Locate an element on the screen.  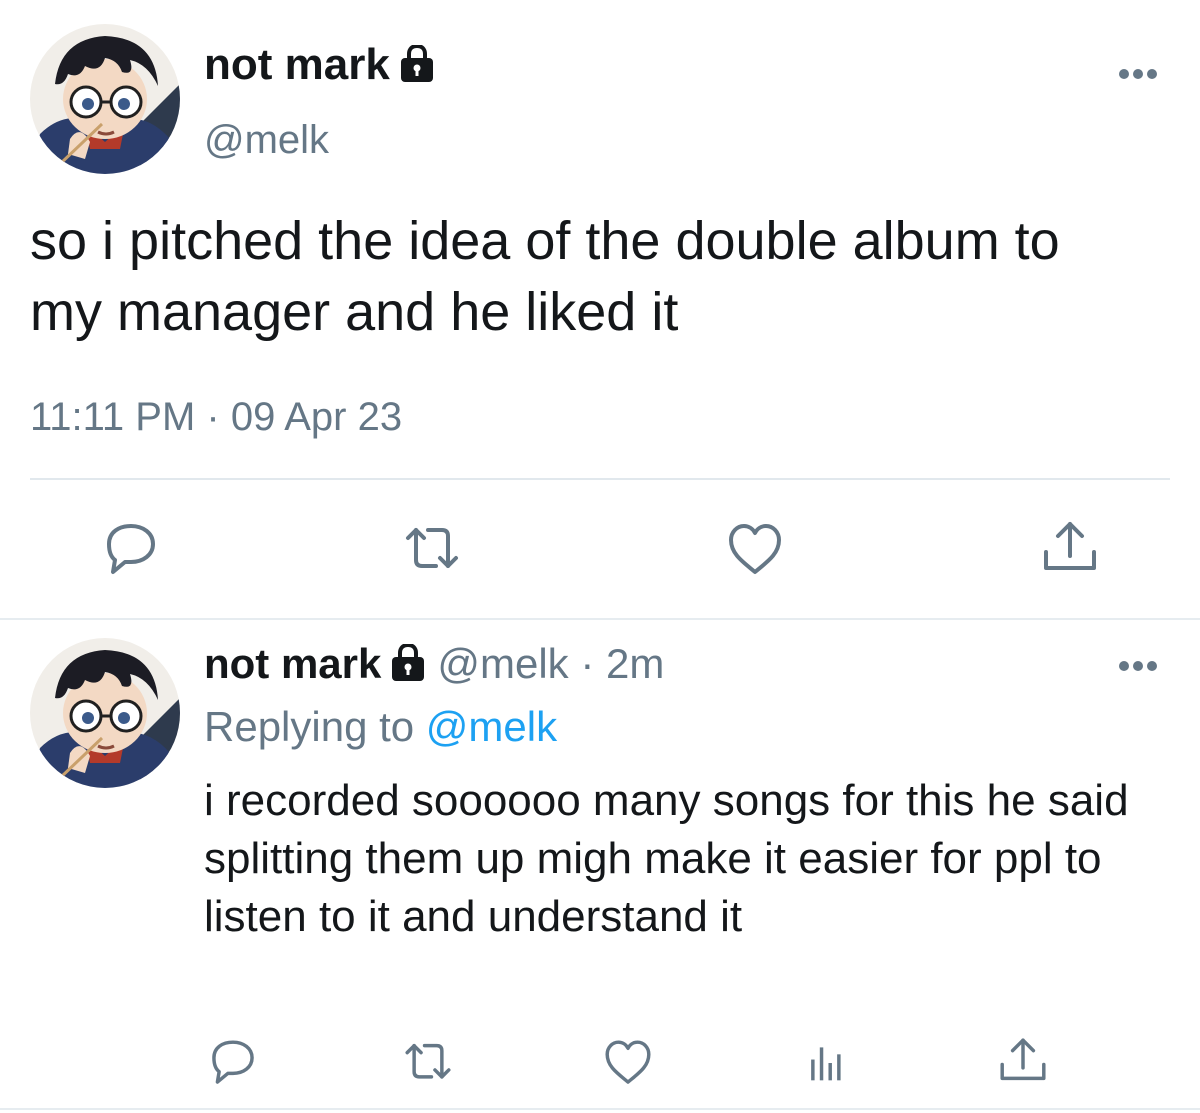
display-name: not mark is located at coordinates (320, 67).